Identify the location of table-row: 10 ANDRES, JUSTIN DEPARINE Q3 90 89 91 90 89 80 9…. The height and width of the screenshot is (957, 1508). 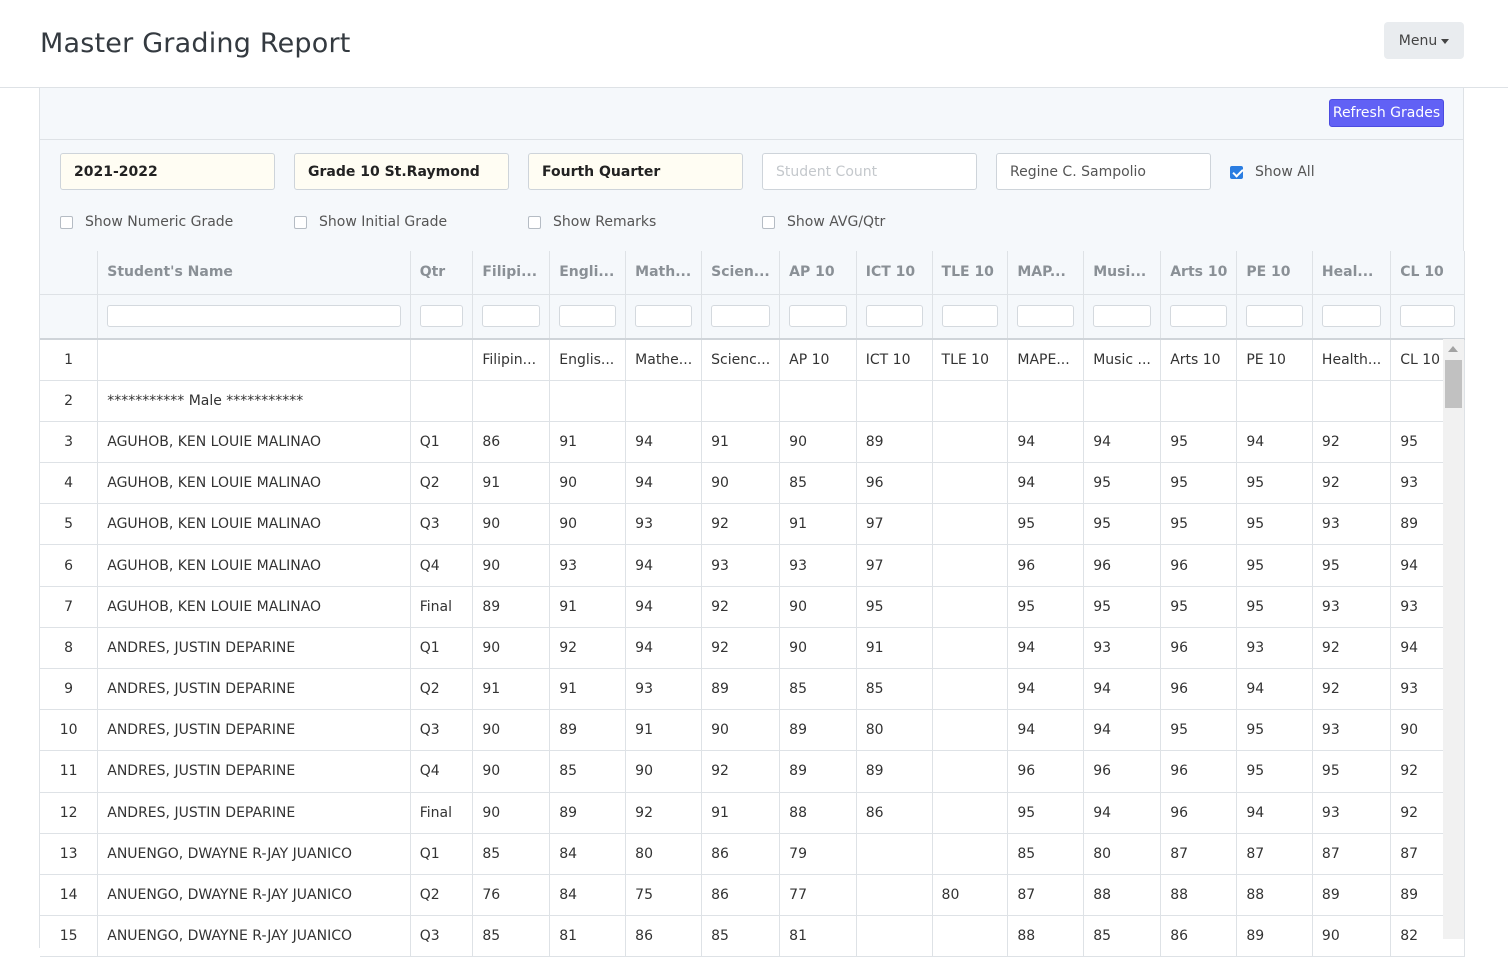
(752, 730).